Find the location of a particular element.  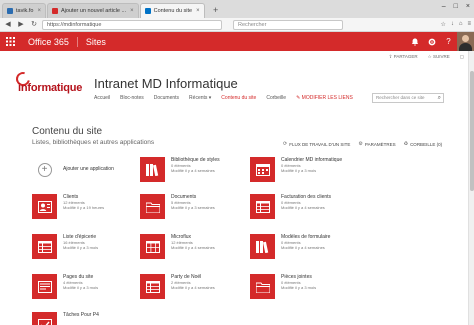

settings-label: PARAMÈTRES is located at coordinates (380, 144).